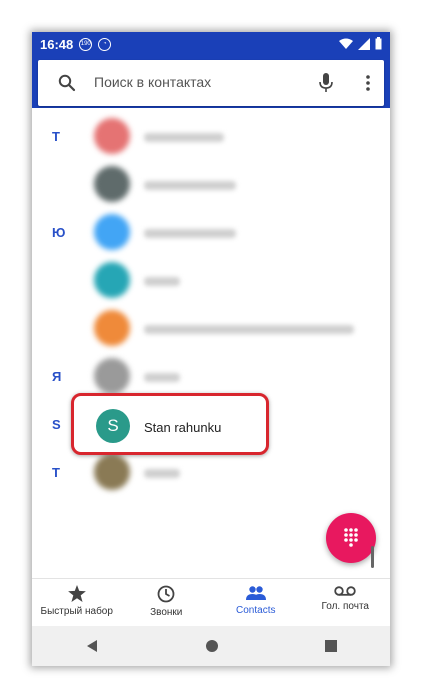  I want to click on microphone-icon, so click(326, 83).